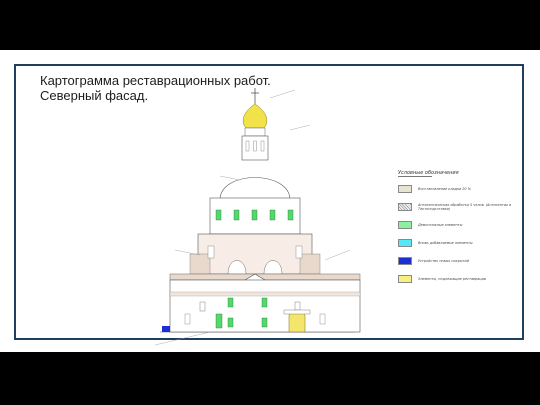 The height and width of the screenshot is (405, 540). Describe the element at coordinates (166, 329) in the screenshot. I see `blue-mark` at that location.